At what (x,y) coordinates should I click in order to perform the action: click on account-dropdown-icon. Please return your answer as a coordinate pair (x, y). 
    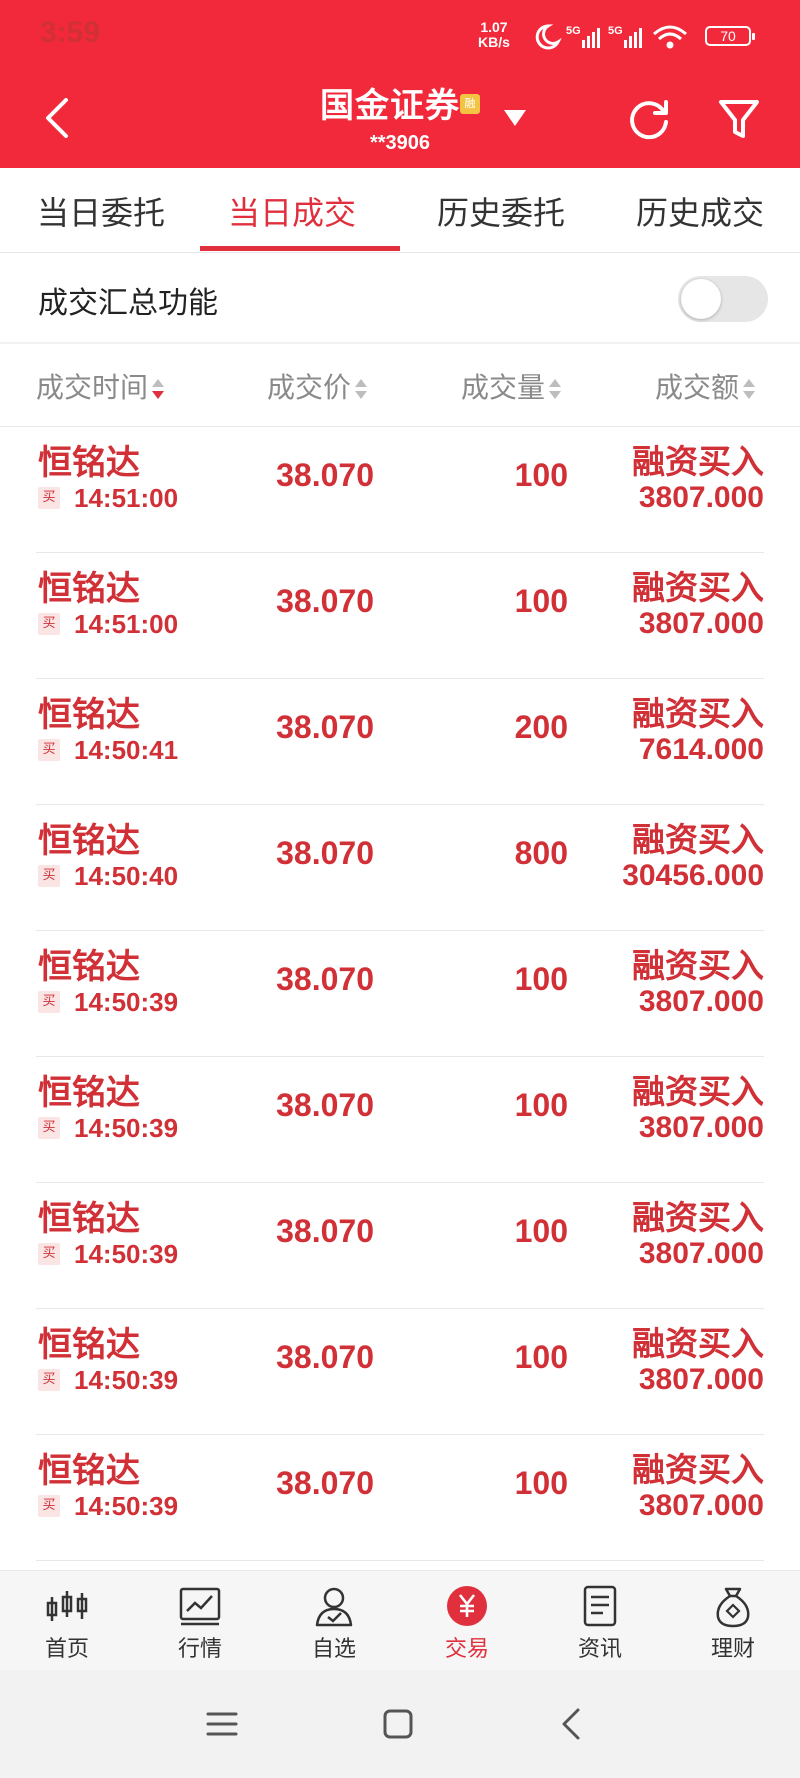
    Looking at the image, I should click on (515, 118).